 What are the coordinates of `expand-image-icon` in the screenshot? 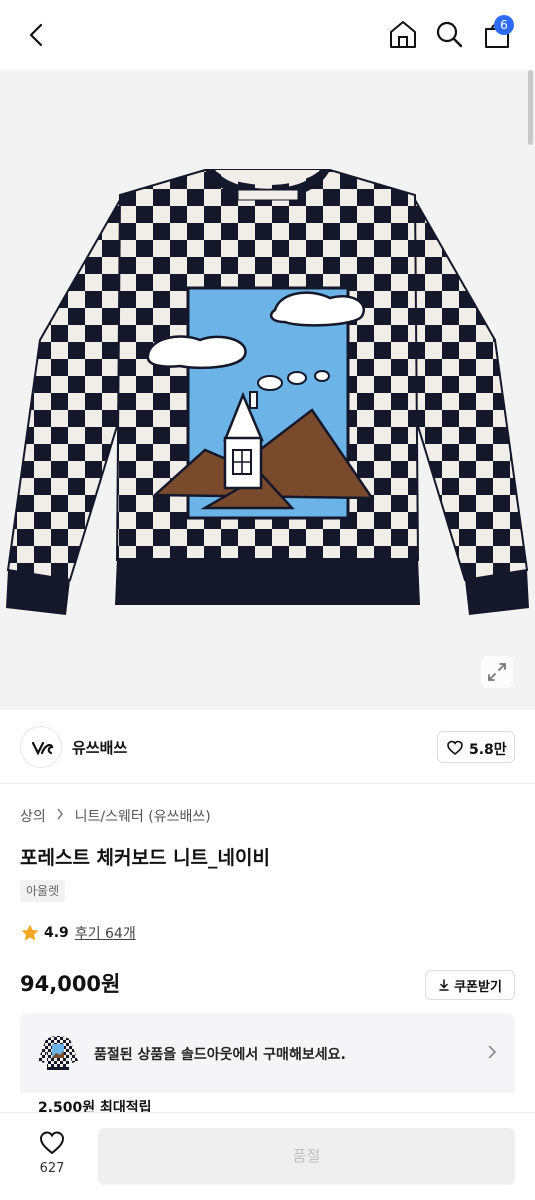 It's located at (497, 672).